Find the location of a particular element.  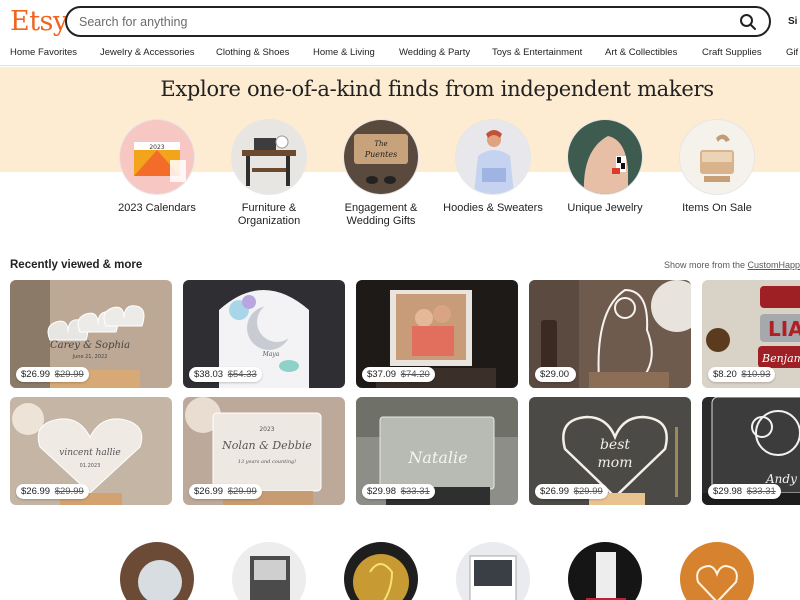

product-card: $29.00 is located at coordinates (610, 334).